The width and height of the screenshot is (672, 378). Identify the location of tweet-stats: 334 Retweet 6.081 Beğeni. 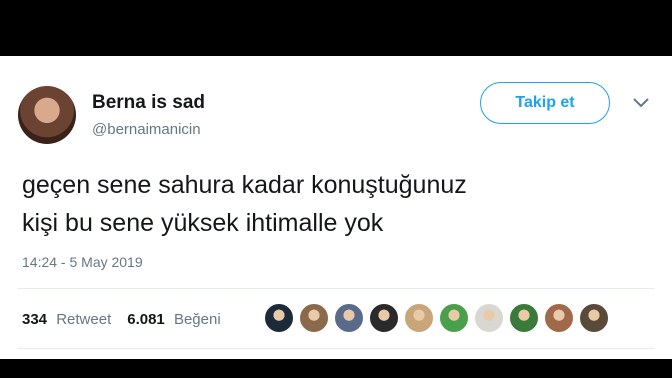
(129, 319).